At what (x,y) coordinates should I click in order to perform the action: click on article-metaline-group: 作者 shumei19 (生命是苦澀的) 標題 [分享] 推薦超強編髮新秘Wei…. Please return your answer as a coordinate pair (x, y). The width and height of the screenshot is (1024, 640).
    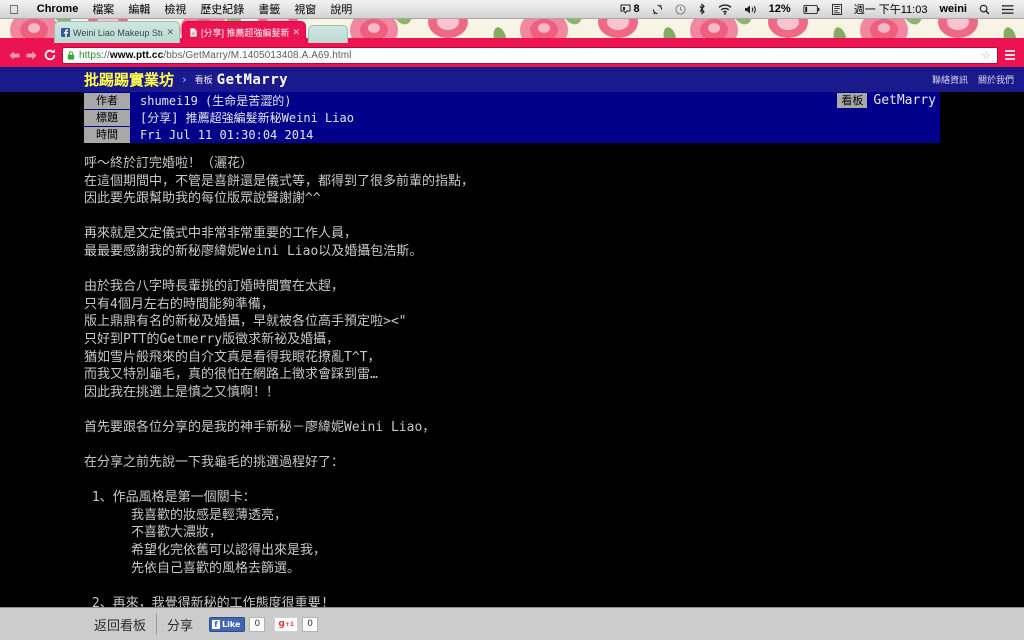
    Looking at the image, I should click on (512, 118).